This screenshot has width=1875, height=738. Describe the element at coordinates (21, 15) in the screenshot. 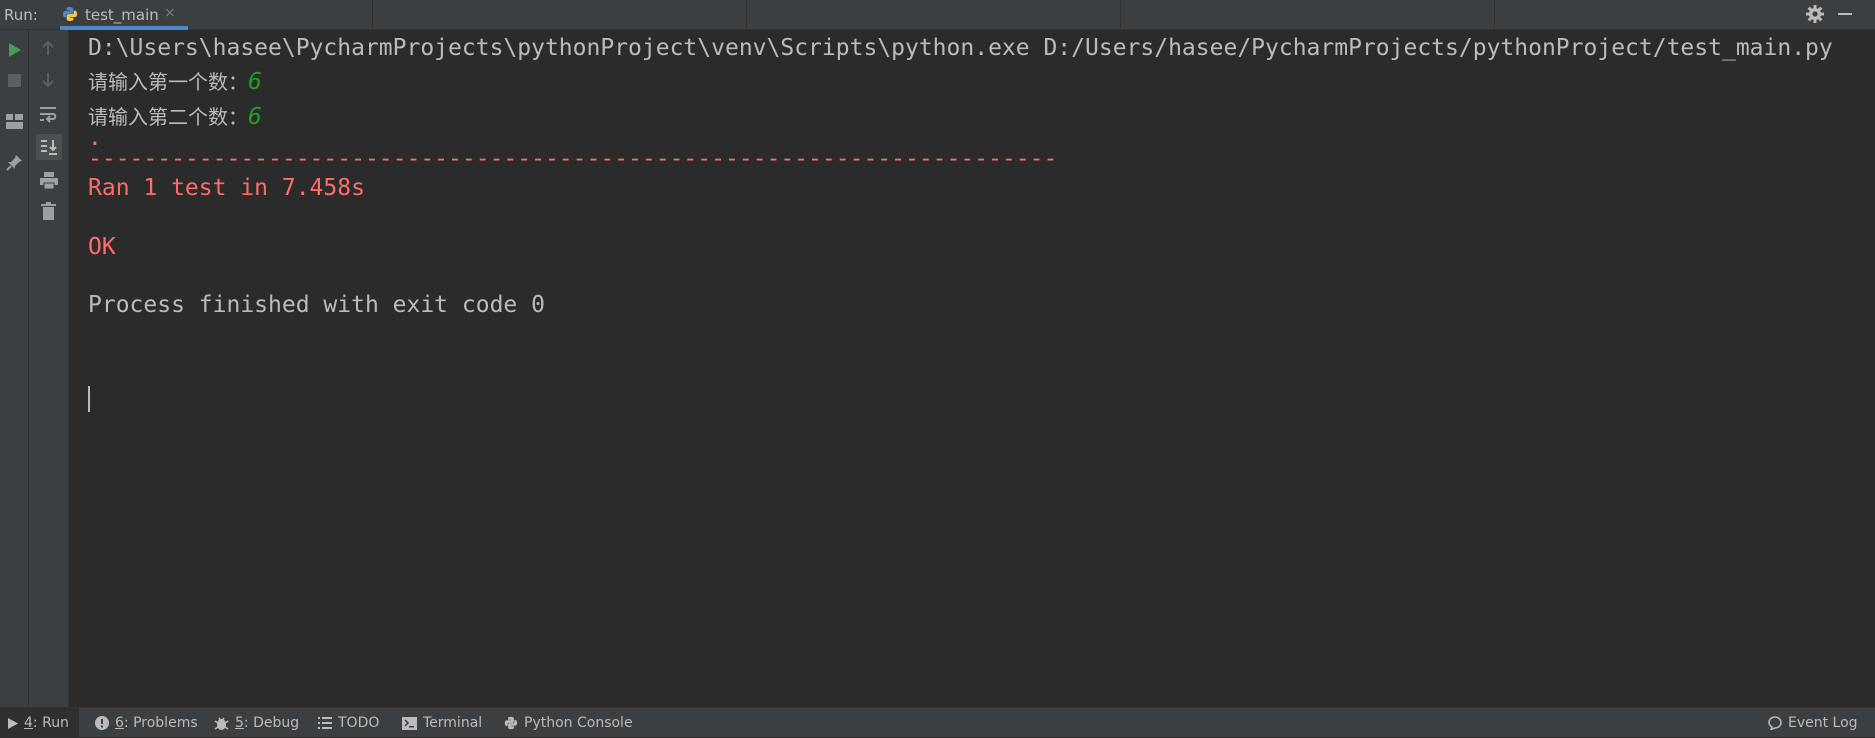

I see `run-label: Run:` at that location.